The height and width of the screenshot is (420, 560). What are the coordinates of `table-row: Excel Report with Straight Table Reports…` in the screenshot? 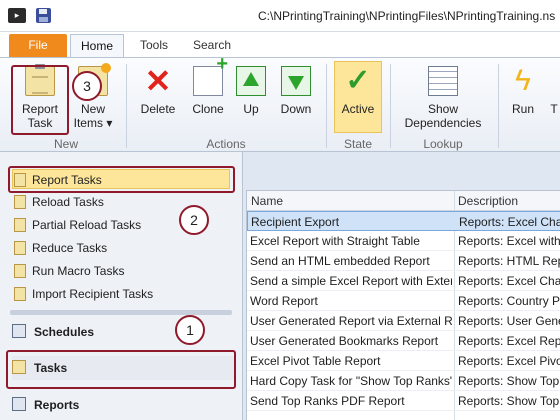 It's located at (403, 241).